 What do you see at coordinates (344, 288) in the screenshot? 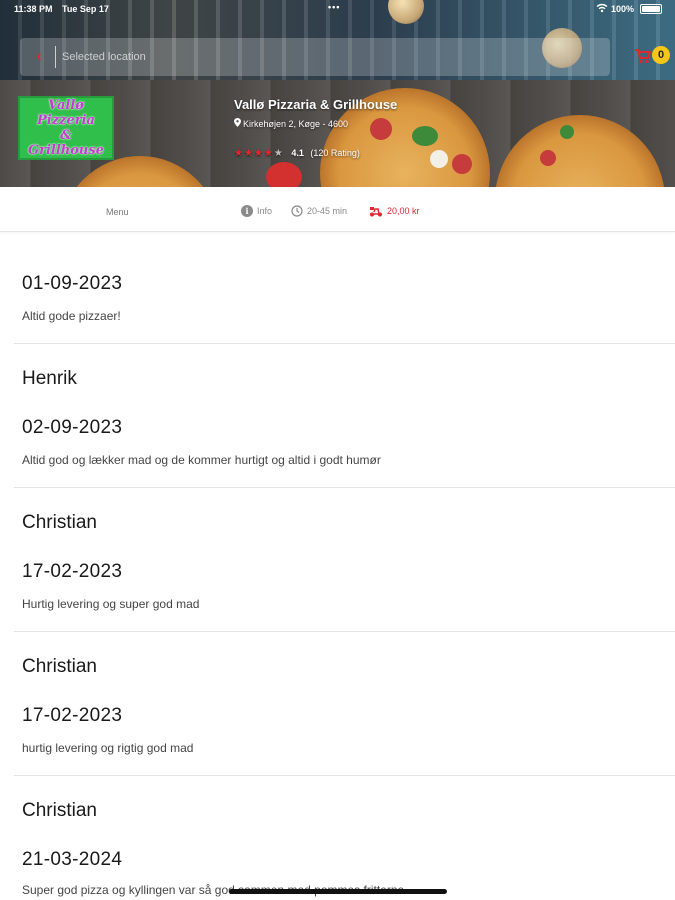
I see `review-item: 01-09-2023 Altid gode pizzaer!` at bounding box center [344, 288].